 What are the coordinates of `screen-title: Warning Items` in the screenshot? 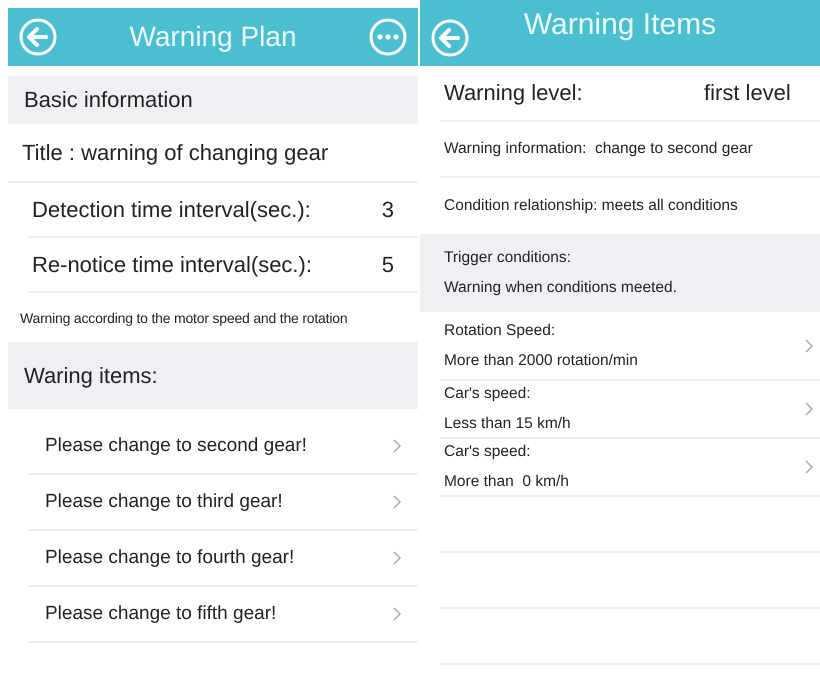 It's located at (620, 25).